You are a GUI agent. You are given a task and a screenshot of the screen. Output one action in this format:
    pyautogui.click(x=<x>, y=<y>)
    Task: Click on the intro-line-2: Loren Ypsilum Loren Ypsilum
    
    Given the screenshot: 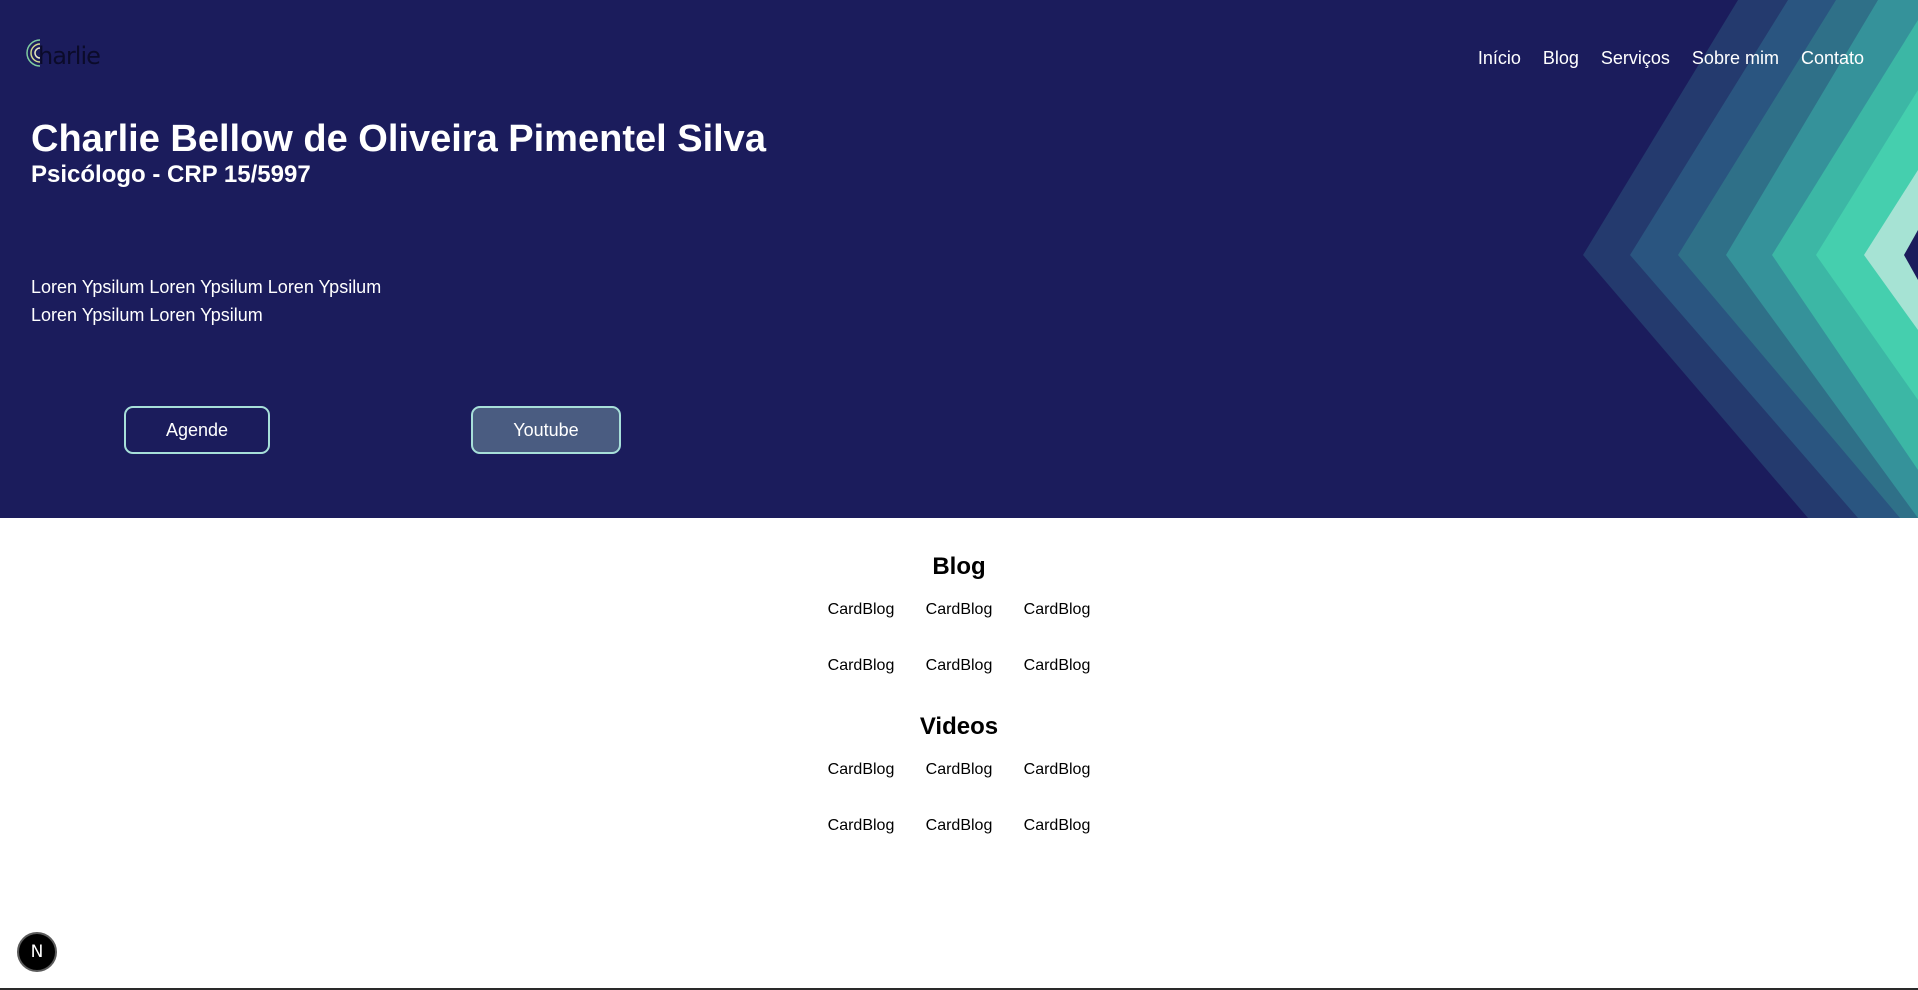 What is the action you would take?
    pyautogui.click(x=147, y=315)
    